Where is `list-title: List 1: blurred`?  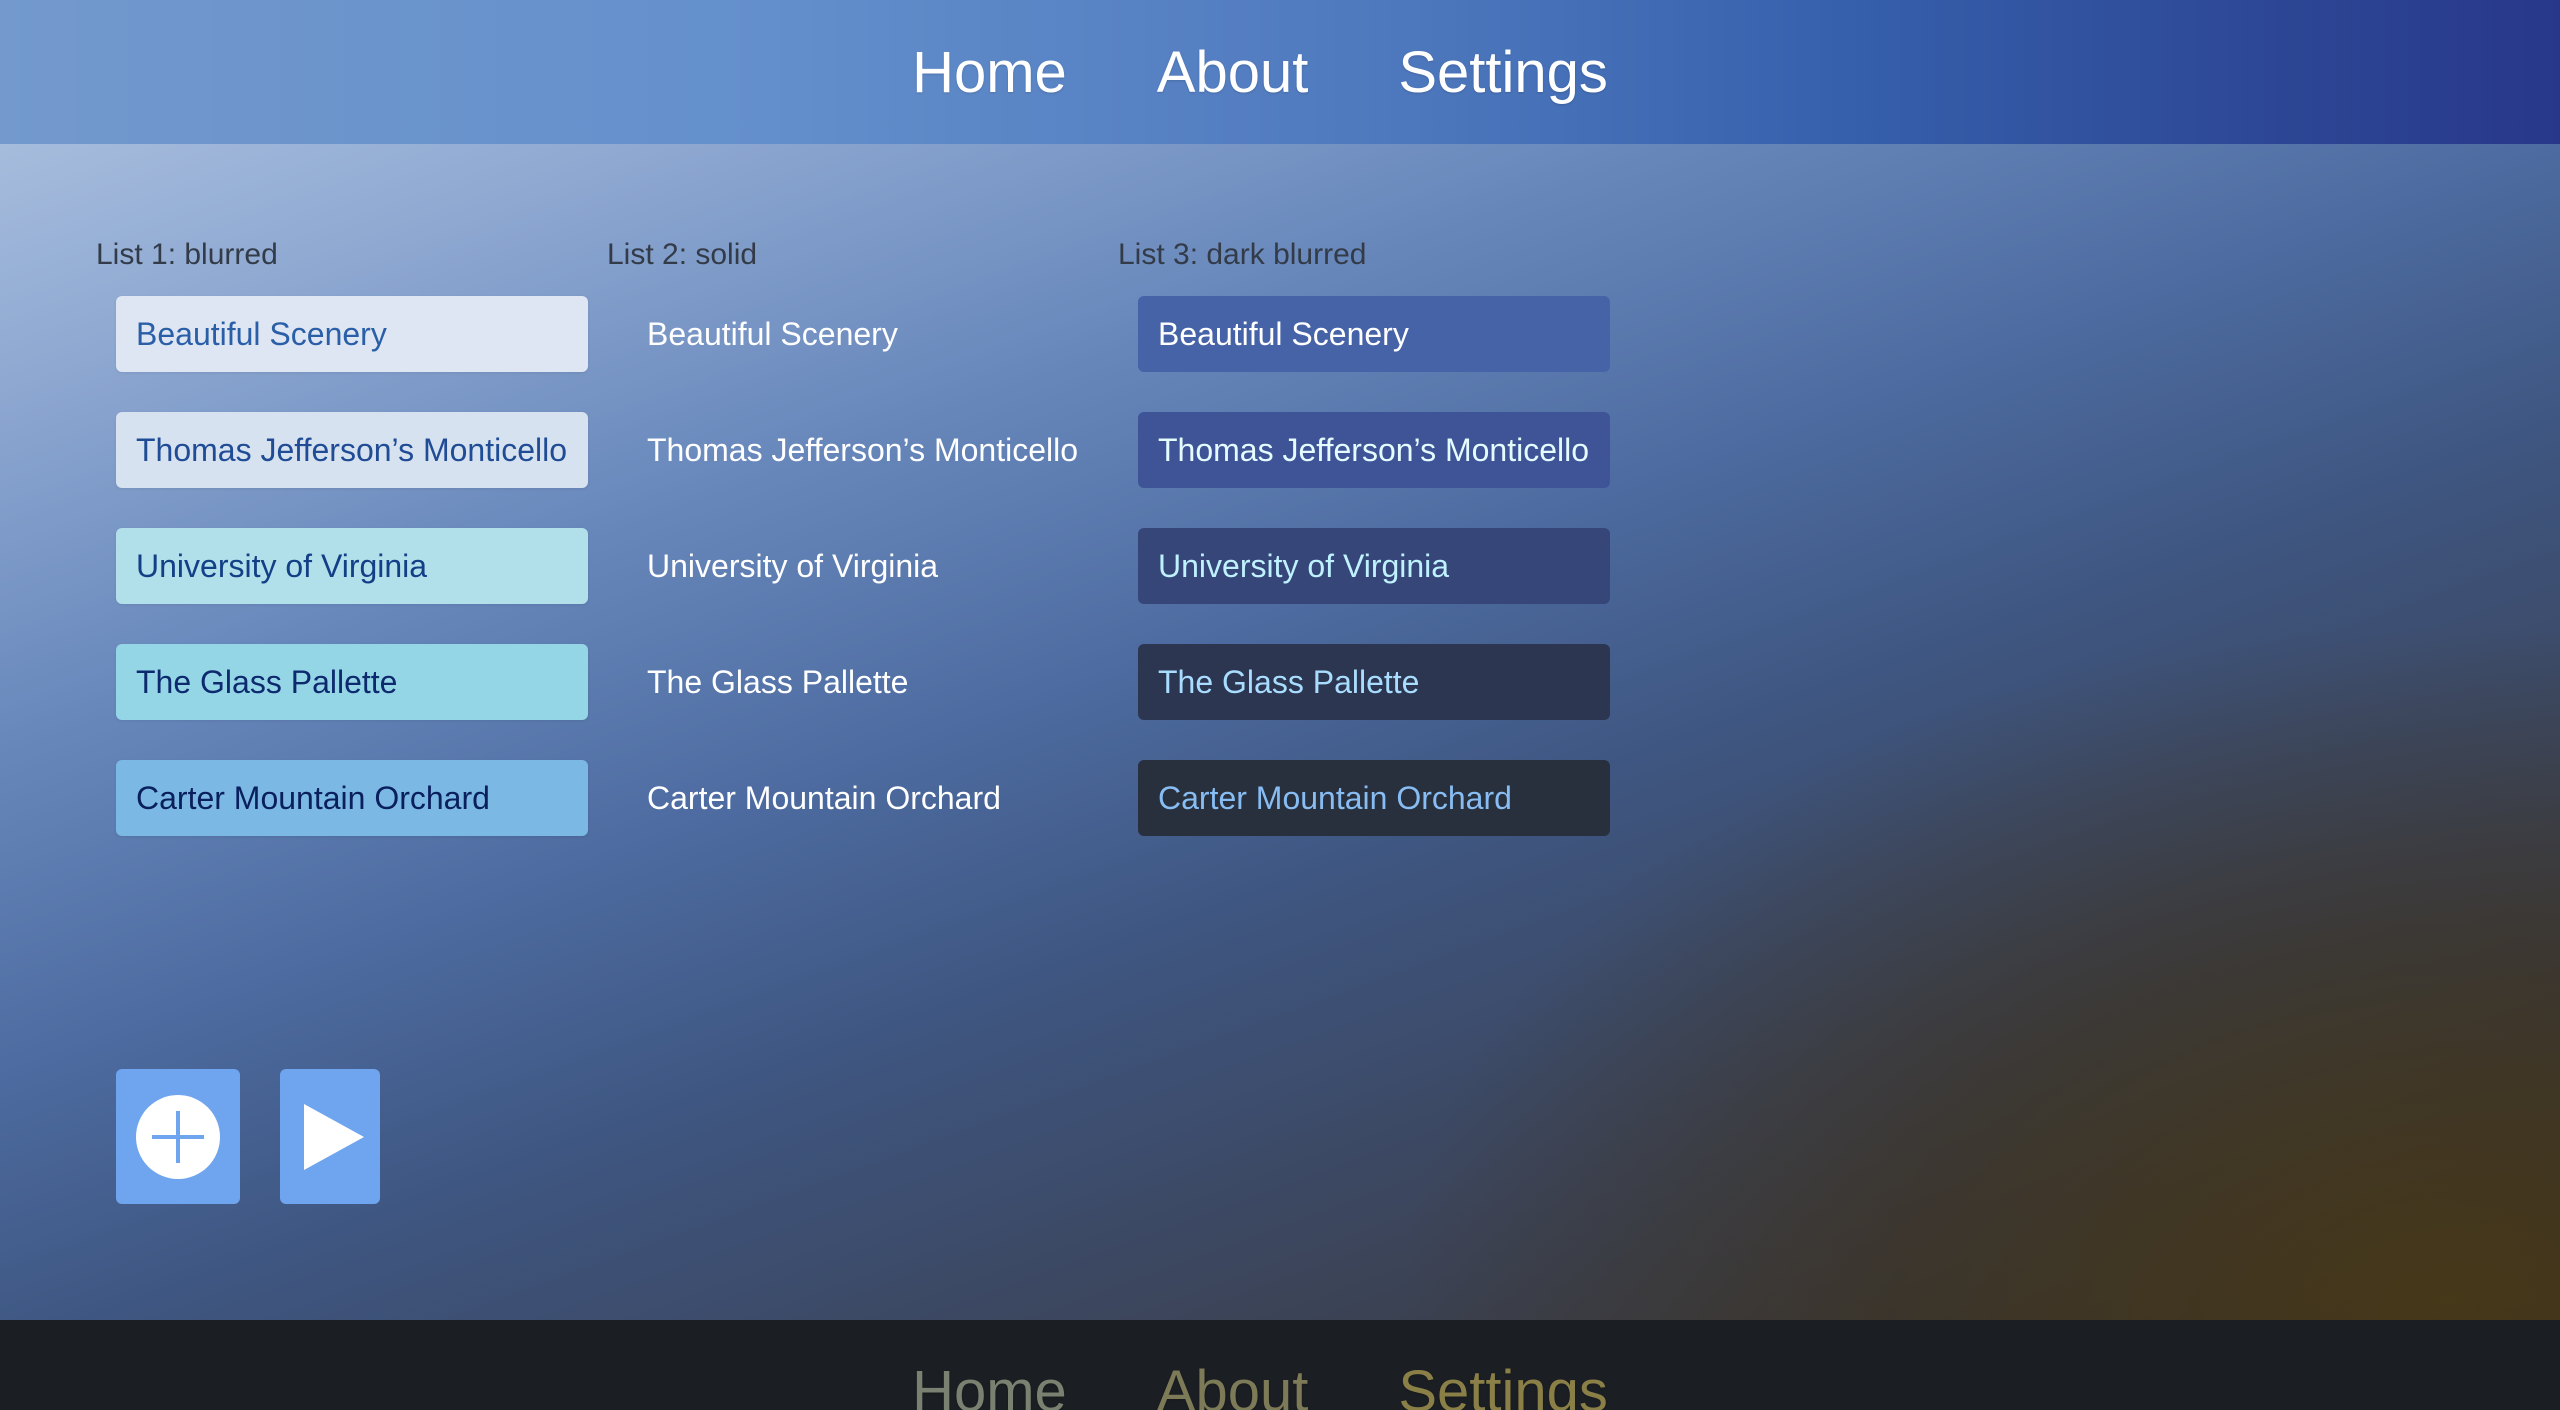
list-title: List 1: blurred is located at coordinates (187, 254).